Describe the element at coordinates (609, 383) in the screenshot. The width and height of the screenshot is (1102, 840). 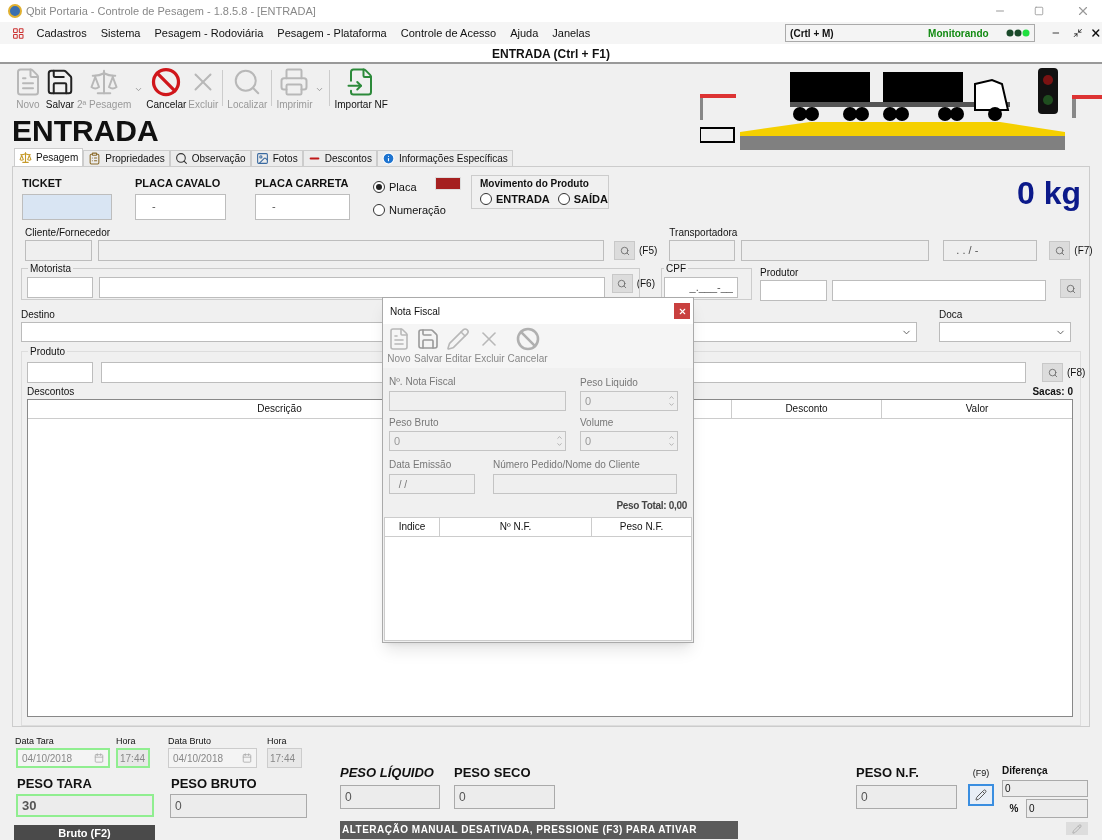
I see `field-label: Peso Liquido` at that location.